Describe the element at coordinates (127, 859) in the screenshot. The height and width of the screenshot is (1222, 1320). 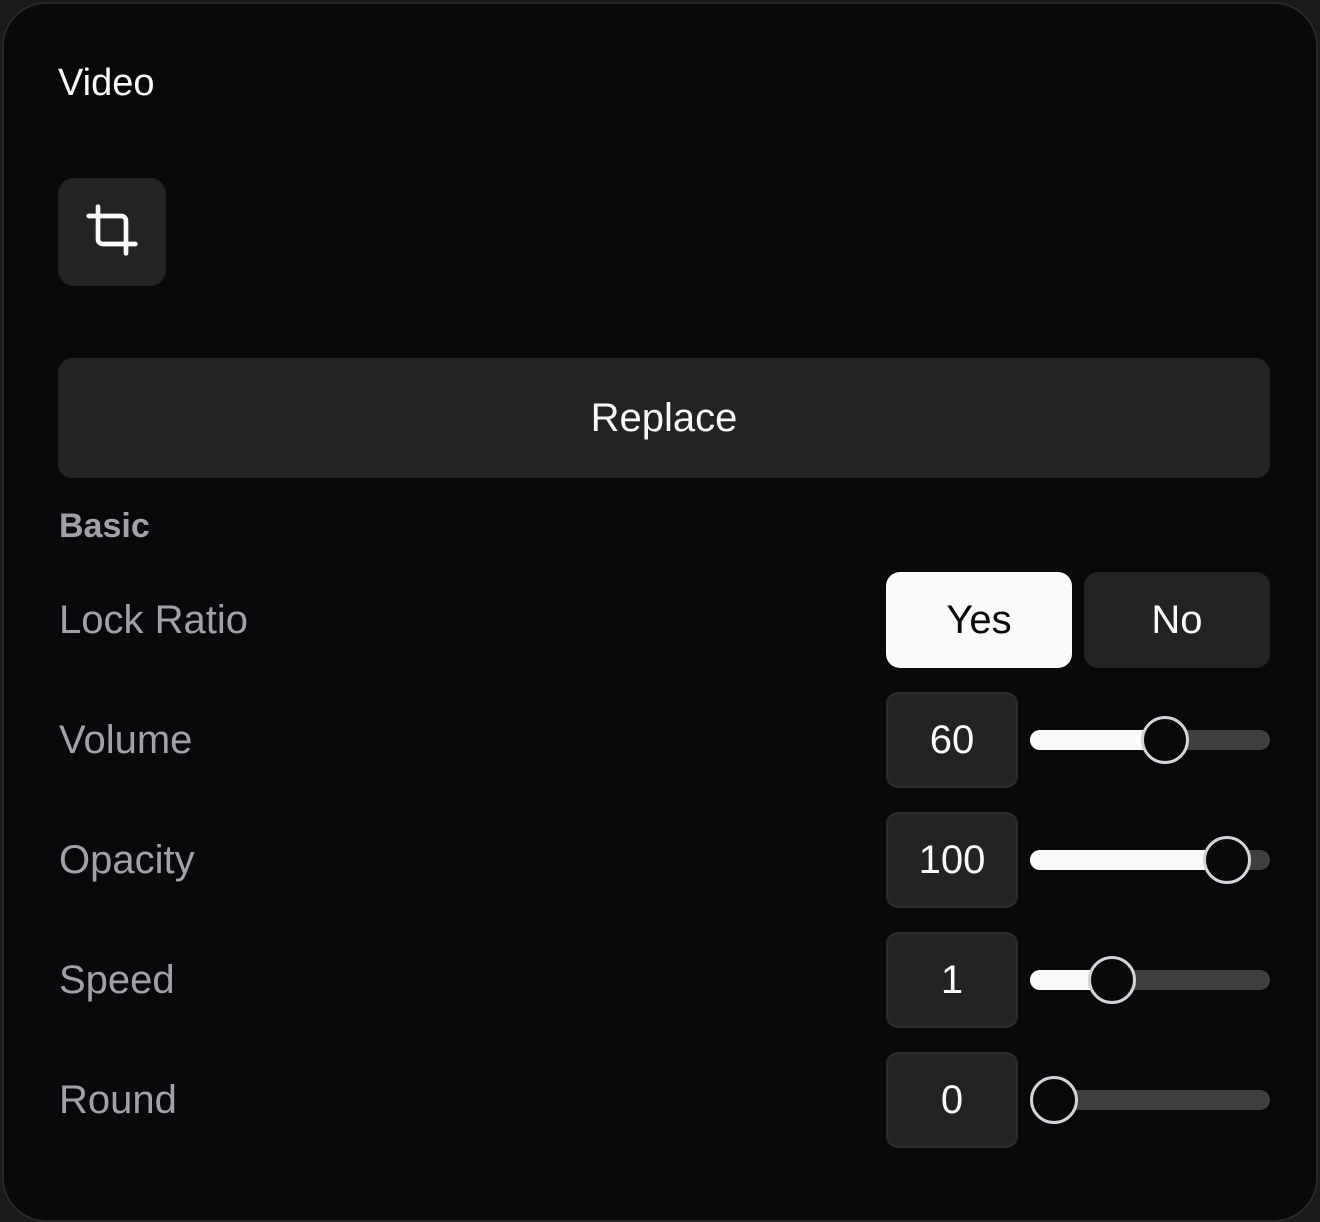
I see `opacity-label: Opacity` at that location.